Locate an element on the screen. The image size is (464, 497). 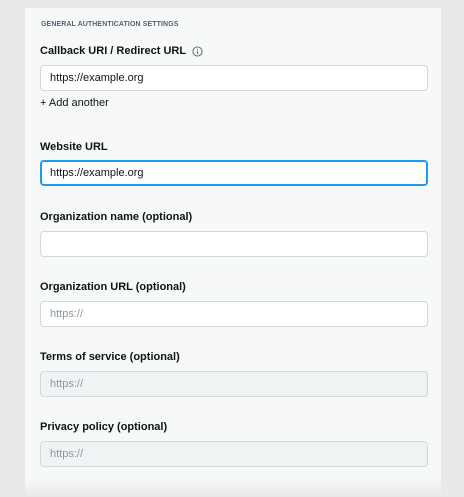
privacy-policy-label-text: Privacy policy (optional) is located at coordinates (104, 427).